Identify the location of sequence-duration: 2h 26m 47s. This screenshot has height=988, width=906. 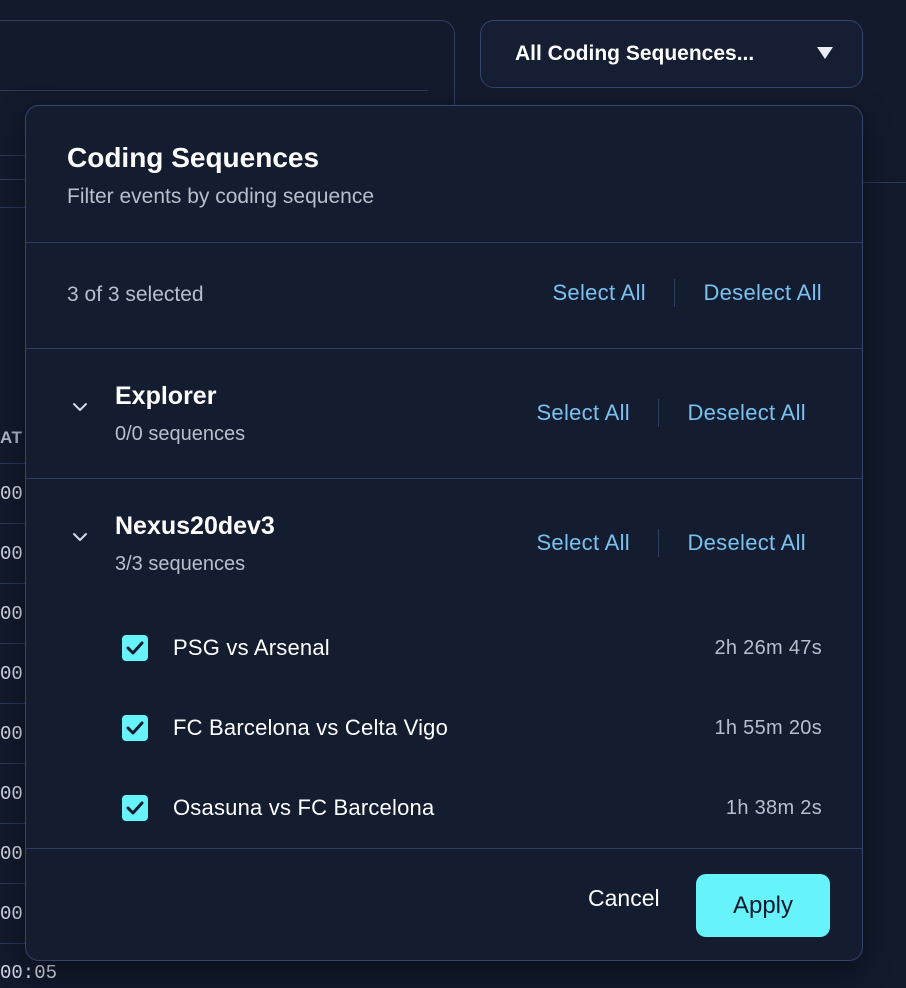
(768, 647).